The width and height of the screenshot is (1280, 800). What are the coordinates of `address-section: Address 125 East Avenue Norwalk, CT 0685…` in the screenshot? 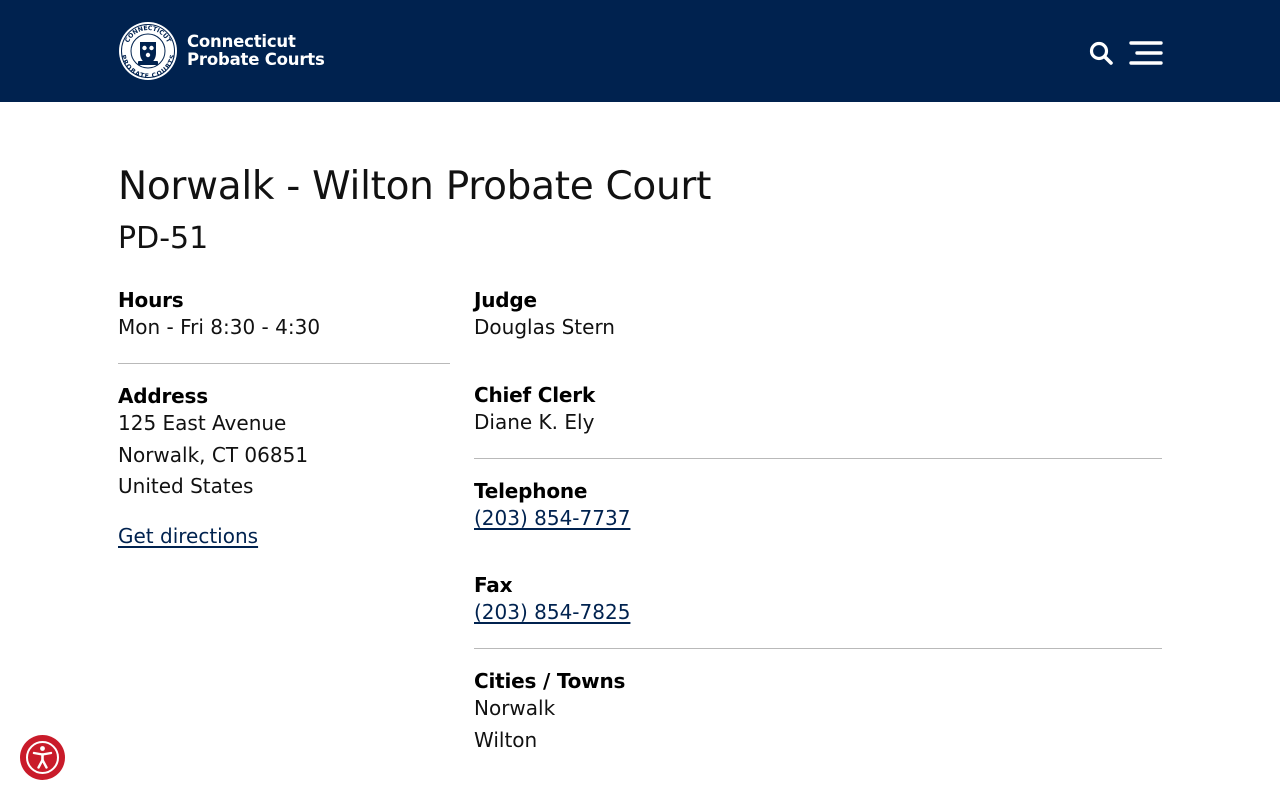 It's located at (213, 443).